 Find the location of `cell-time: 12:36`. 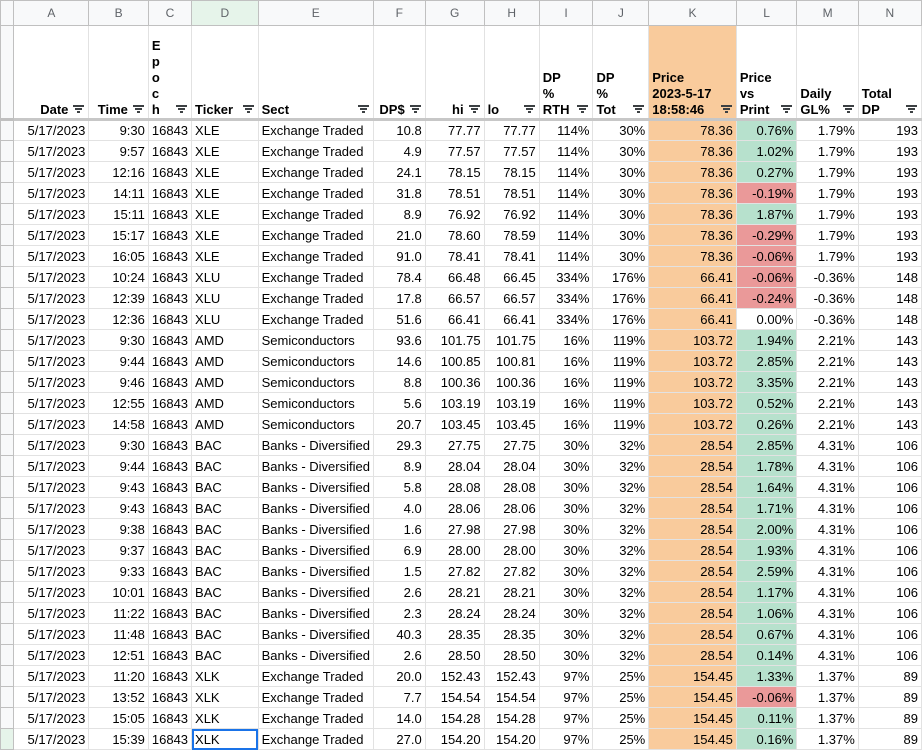

cell-time: 12:36 is located at coordinates (118, 319).